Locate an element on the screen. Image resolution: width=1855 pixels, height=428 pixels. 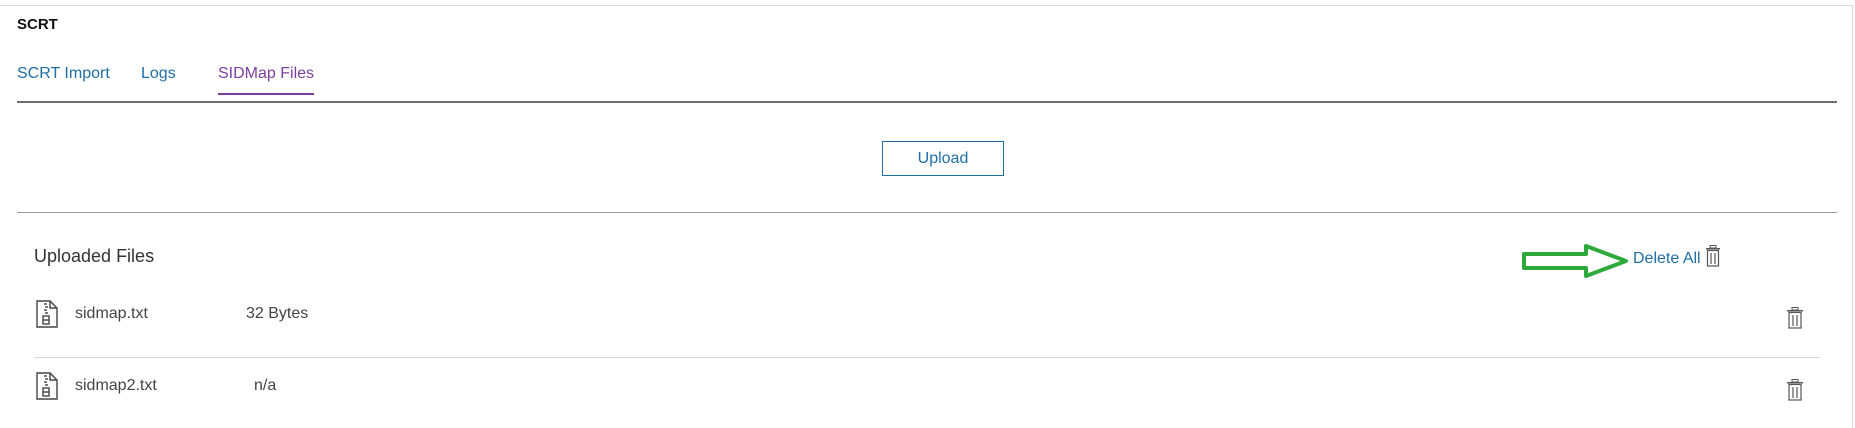
file-name: sidmap.txt is located at coordinates (111, 313).